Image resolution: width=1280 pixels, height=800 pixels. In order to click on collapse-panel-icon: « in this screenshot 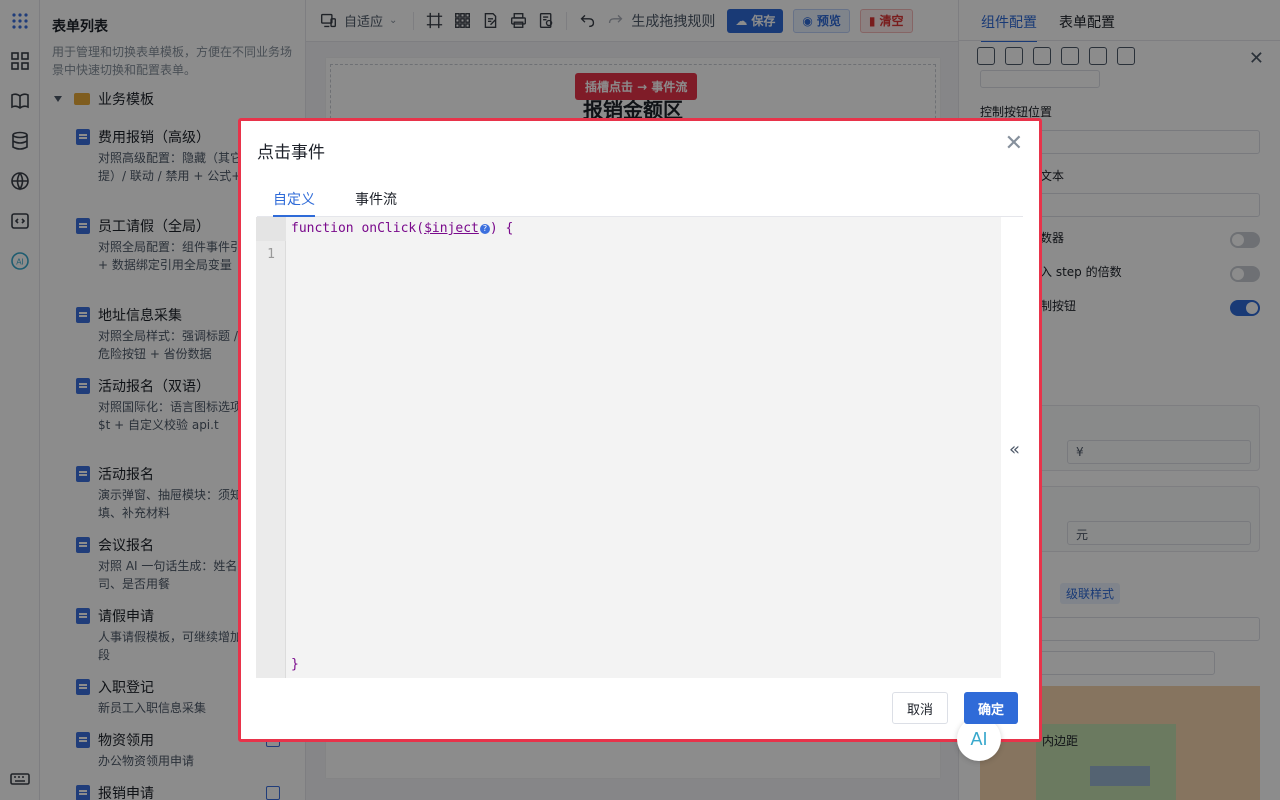, I will do `click(1014, 449)`.